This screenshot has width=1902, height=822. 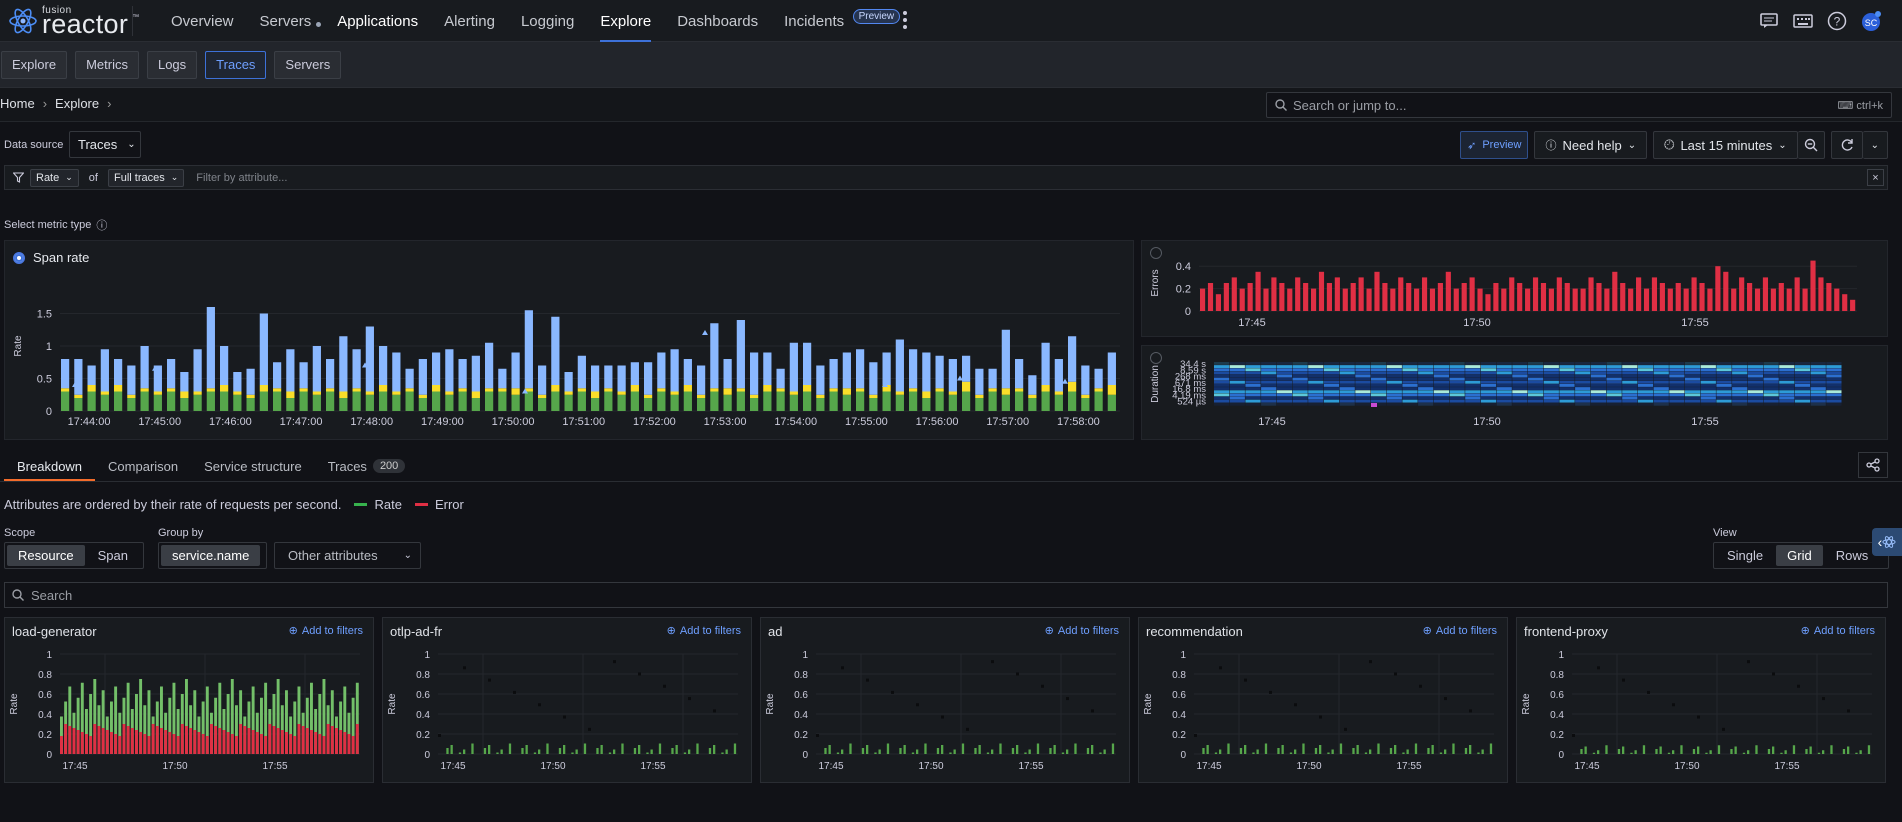 I want to click on breadcrumb-home: Home, so click(x=17, y=103).